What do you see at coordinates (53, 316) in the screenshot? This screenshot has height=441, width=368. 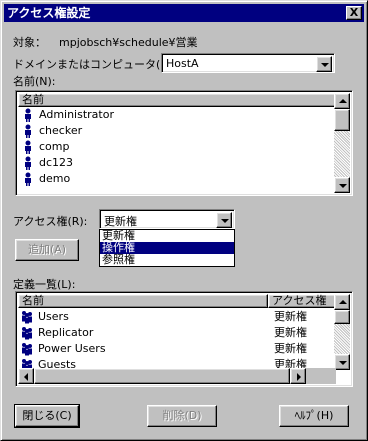 I see `row-name: Users` at bounding box center [53, 316].